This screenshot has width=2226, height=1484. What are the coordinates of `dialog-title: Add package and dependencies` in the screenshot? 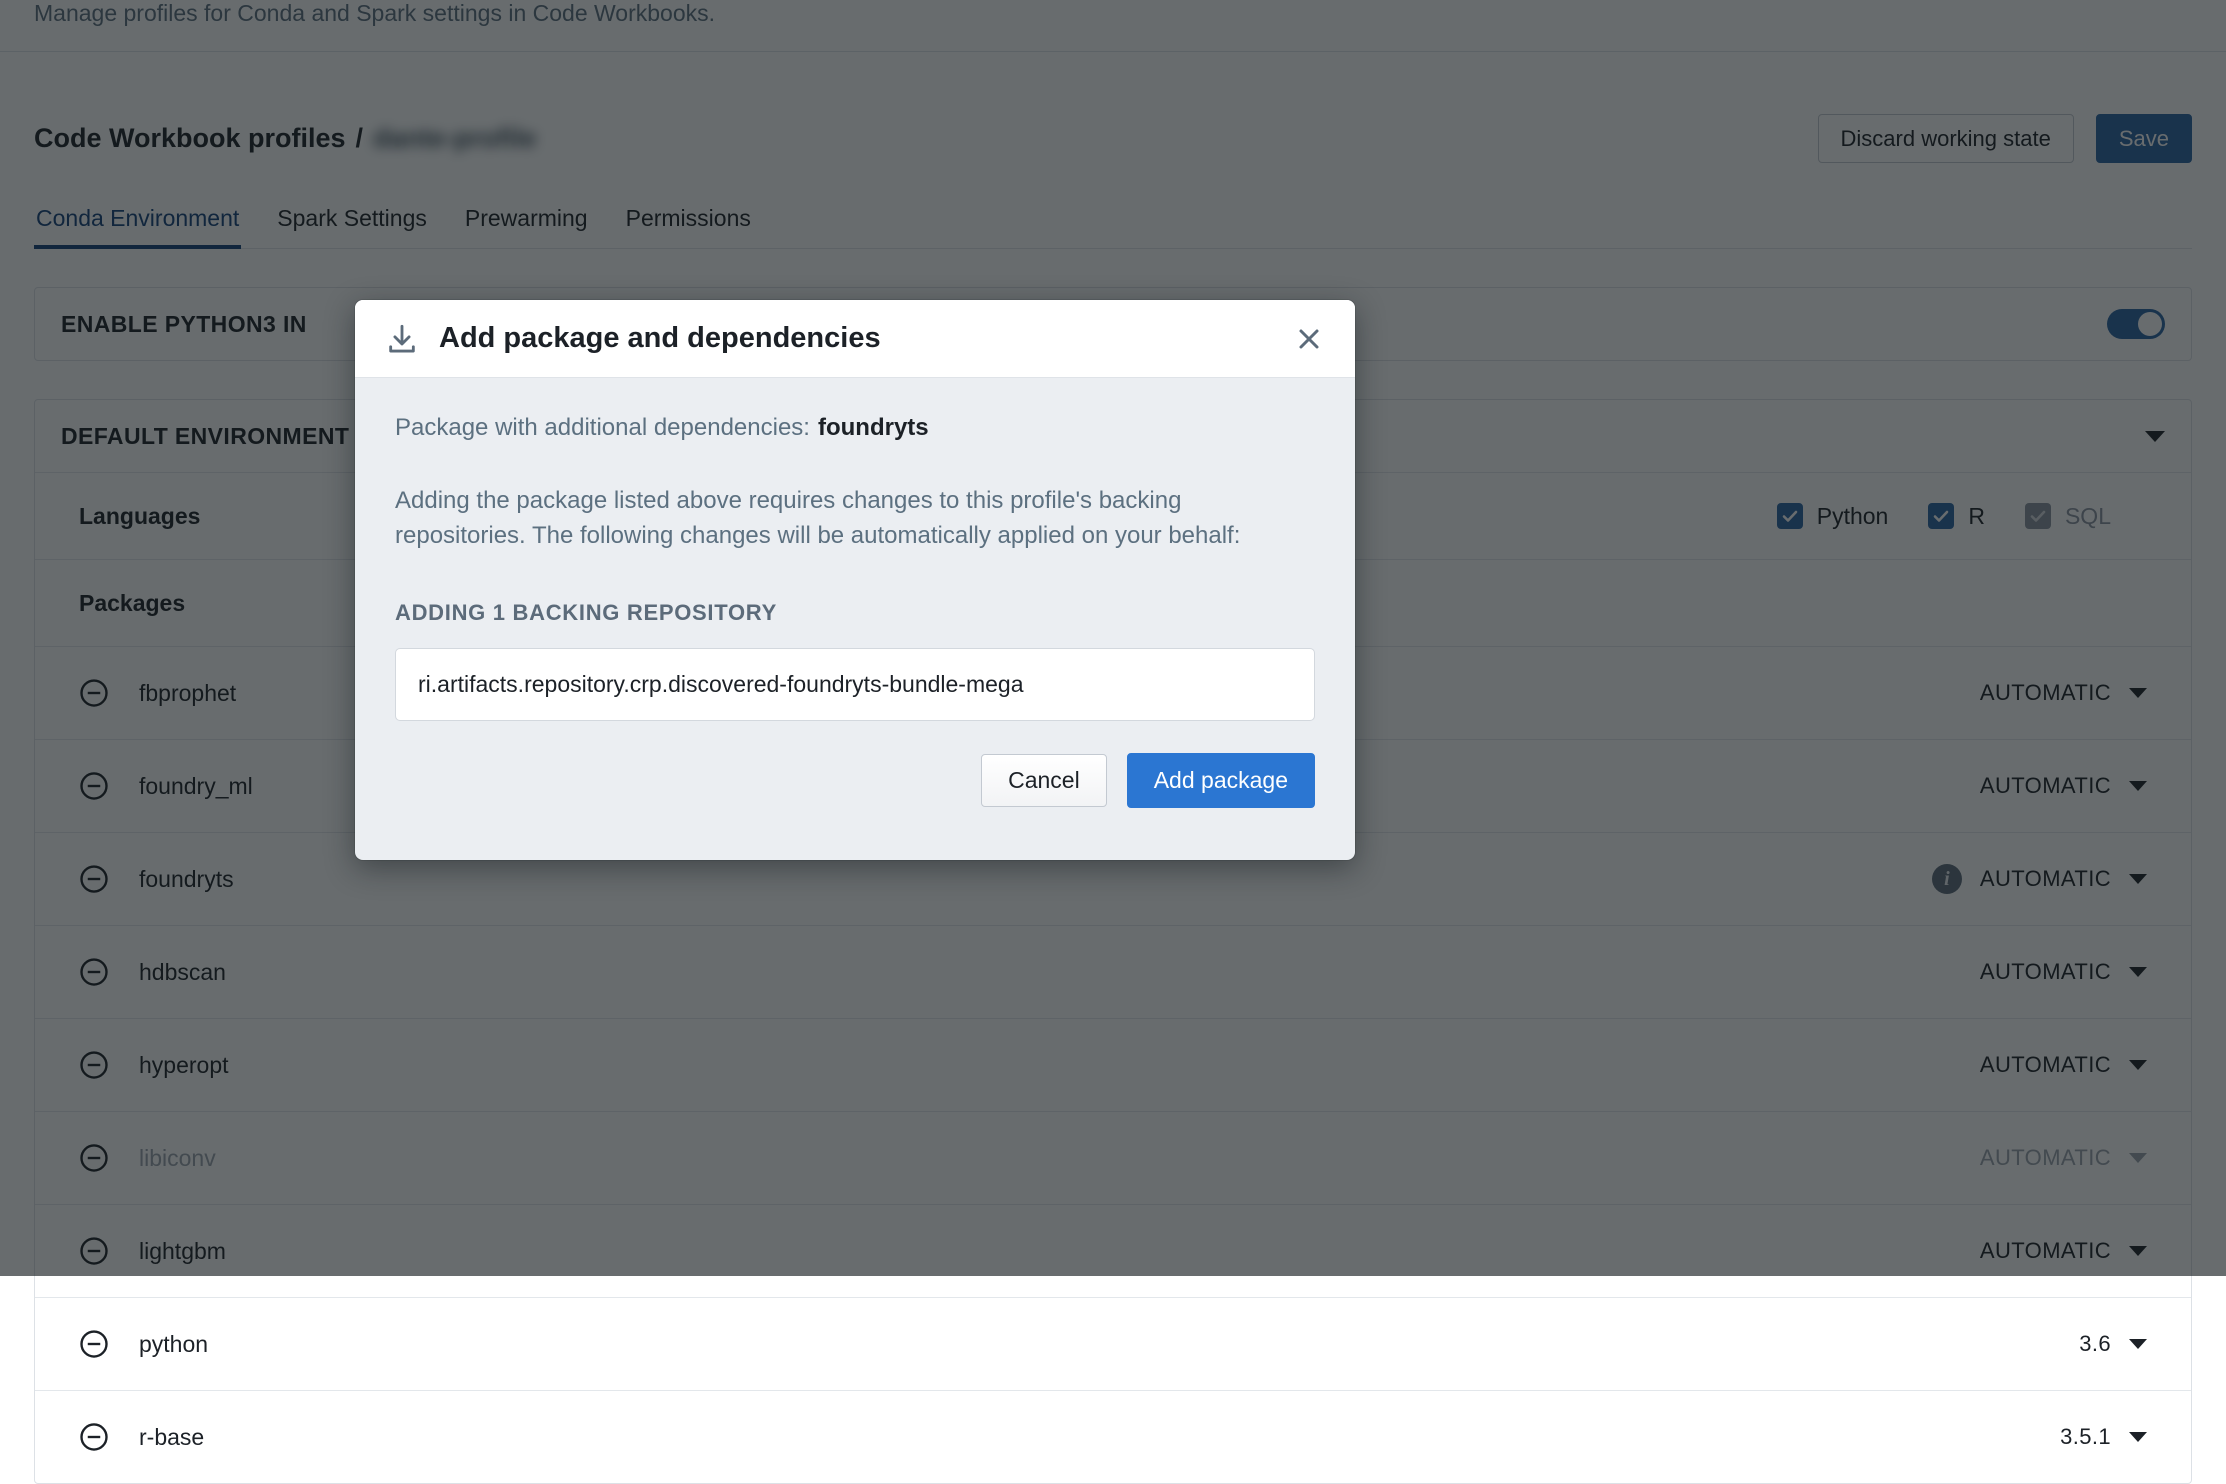 It's located at (854, 338).